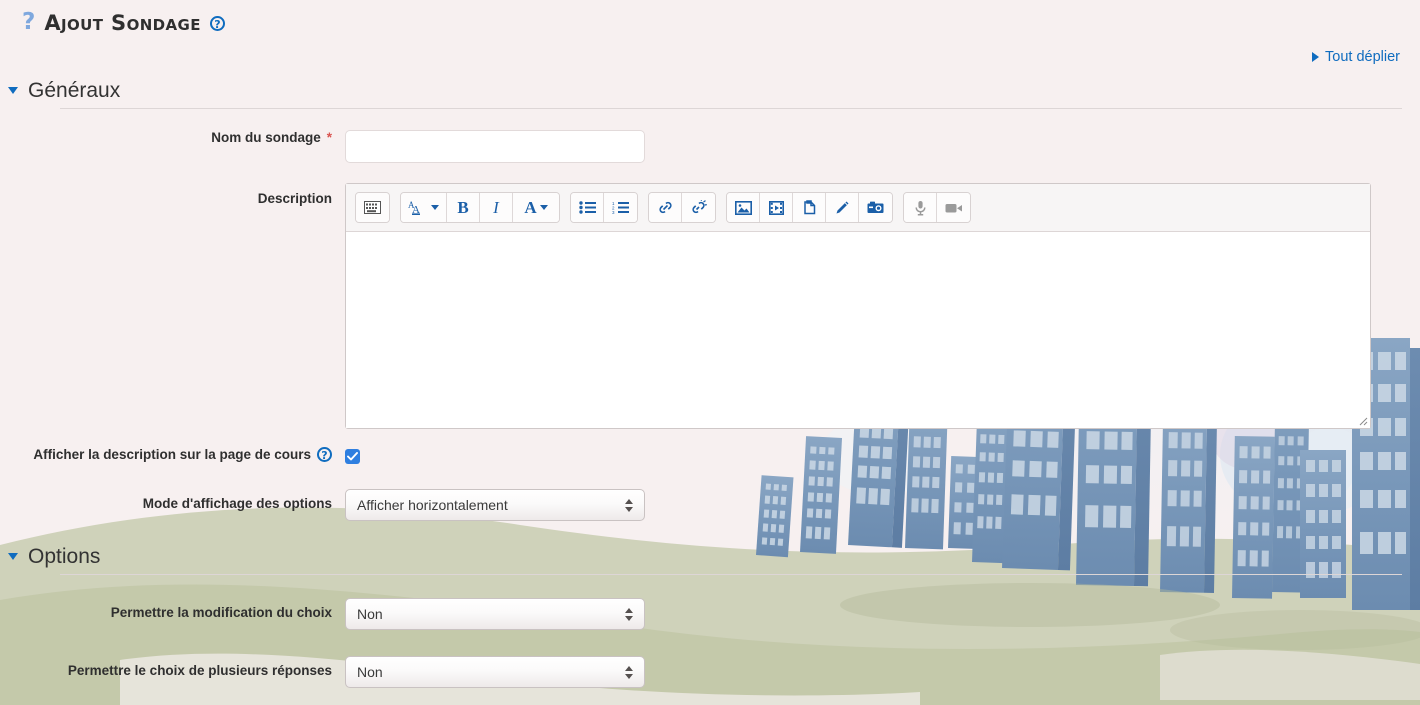  I want to click on italic-icon: I, so click(496, 208).